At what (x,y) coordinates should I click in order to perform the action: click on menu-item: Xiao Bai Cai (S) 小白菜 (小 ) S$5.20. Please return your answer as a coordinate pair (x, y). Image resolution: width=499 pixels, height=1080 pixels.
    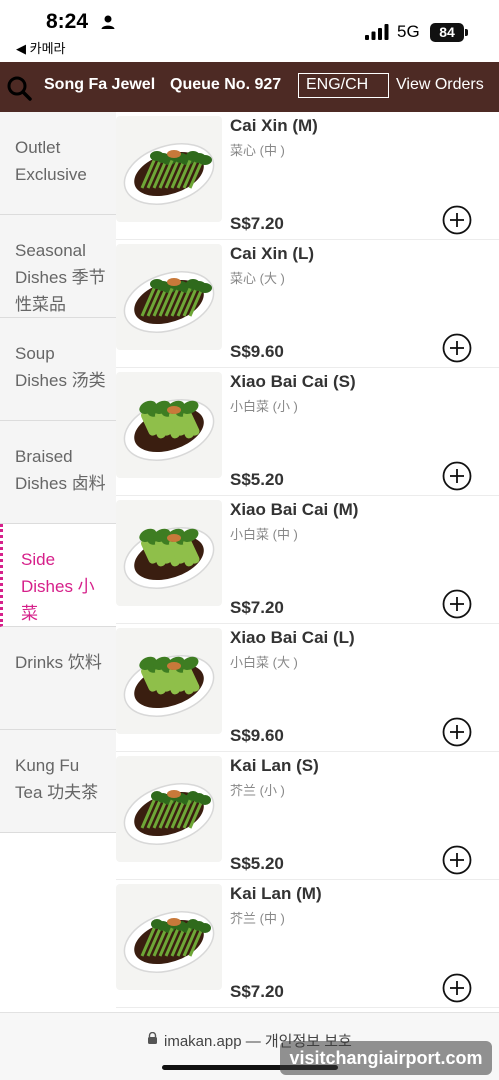
    Looking at the image, I should click on (307, 432).